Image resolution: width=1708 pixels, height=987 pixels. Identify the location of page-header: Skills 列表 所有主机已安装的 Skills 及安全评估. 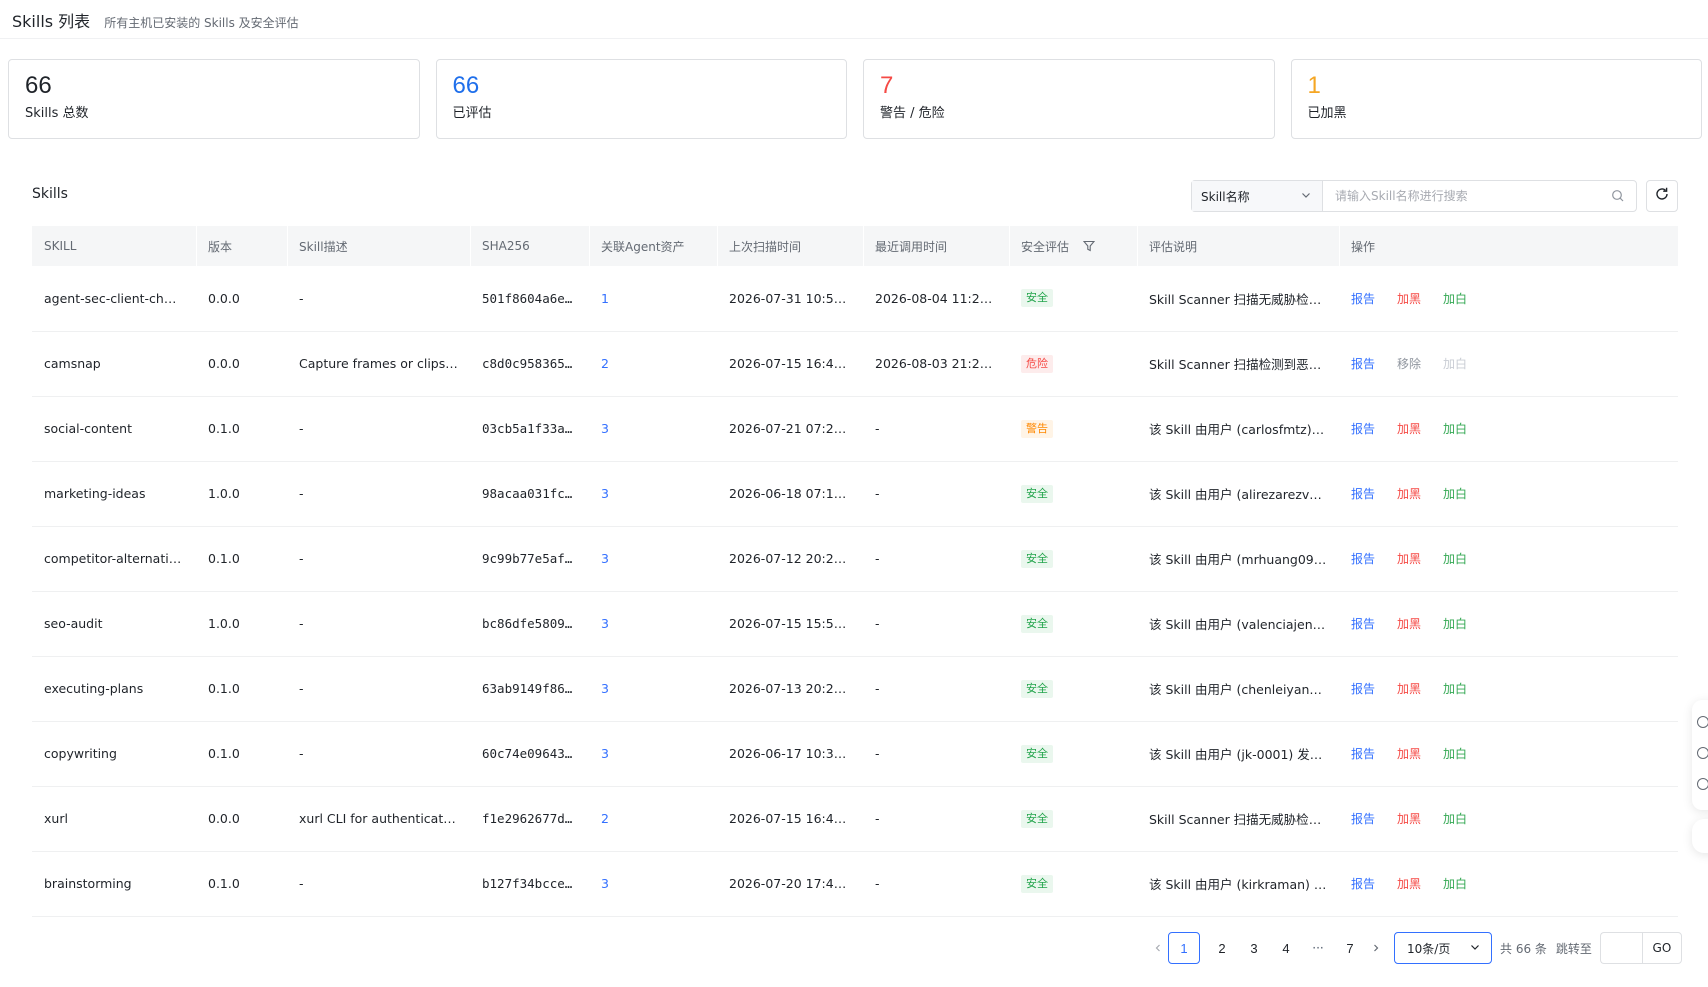
(155, 20).